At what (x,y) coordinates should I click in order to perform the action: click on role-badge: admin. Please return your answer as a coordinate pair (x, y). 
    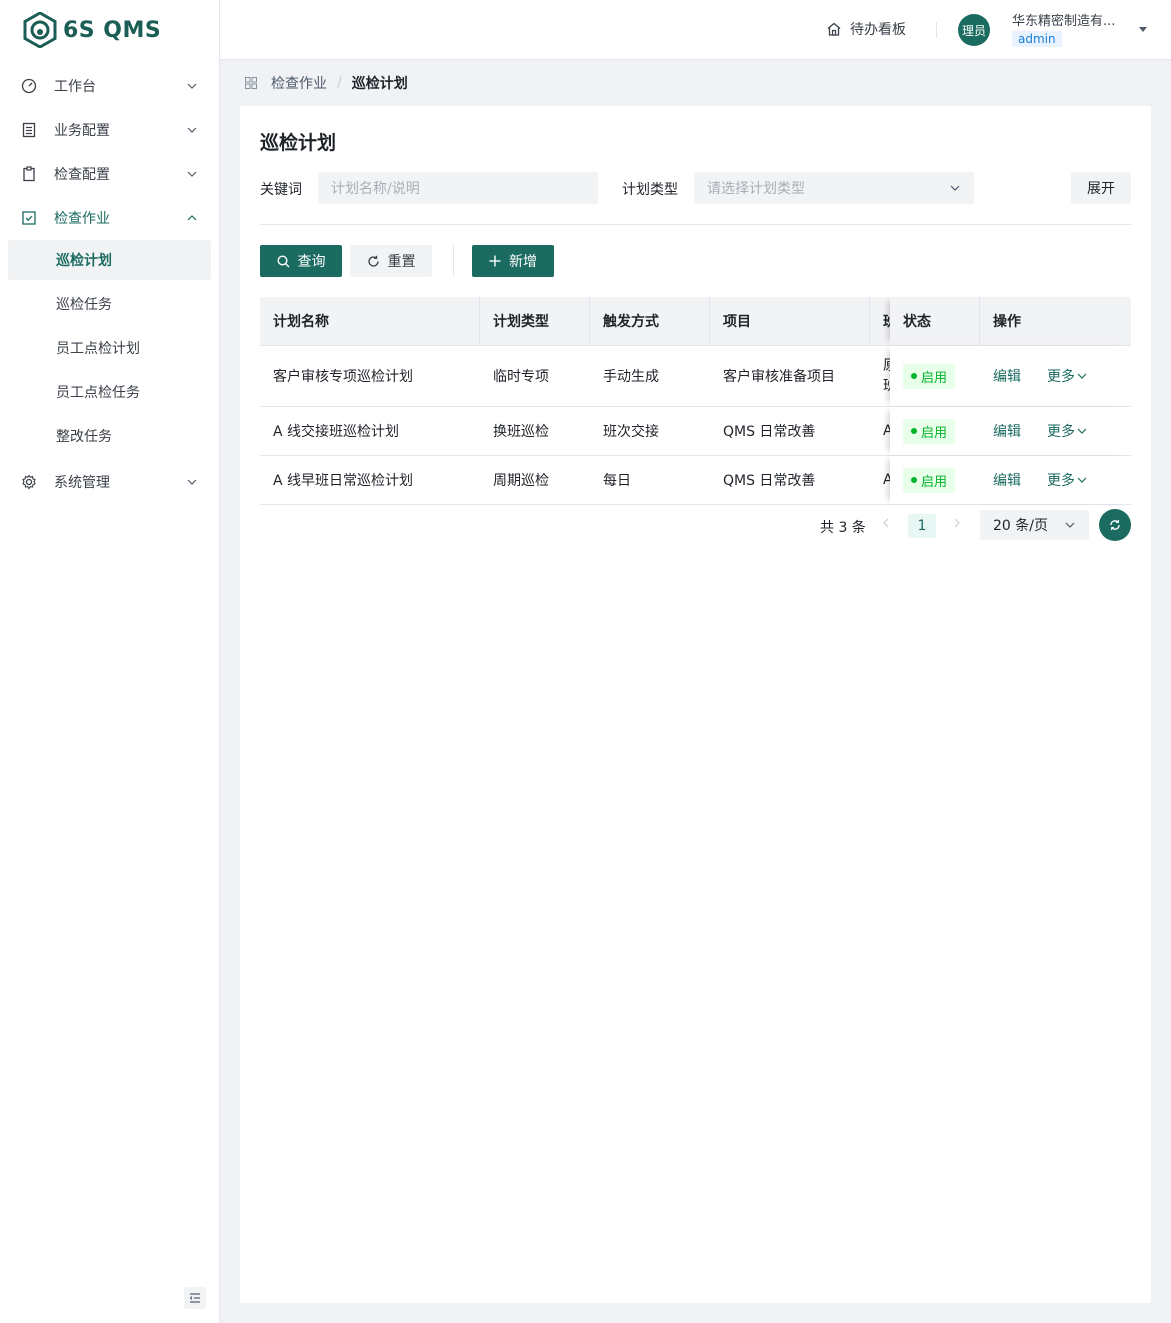
    Looking at the image, I should click on (1037, 39).